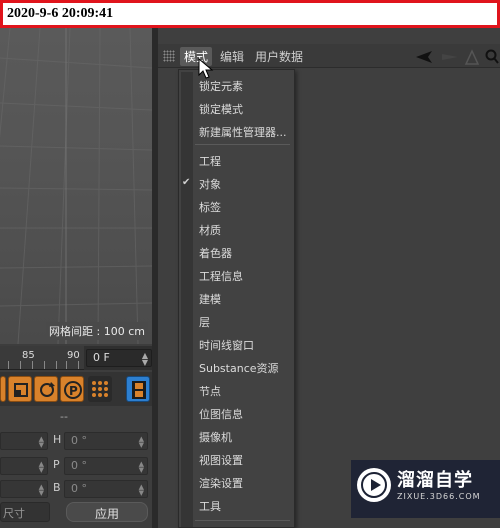  What do you see at coordinates (496, 60) in the screenshot?
I see `search-icon-handle` at bounding box center [496, 60].